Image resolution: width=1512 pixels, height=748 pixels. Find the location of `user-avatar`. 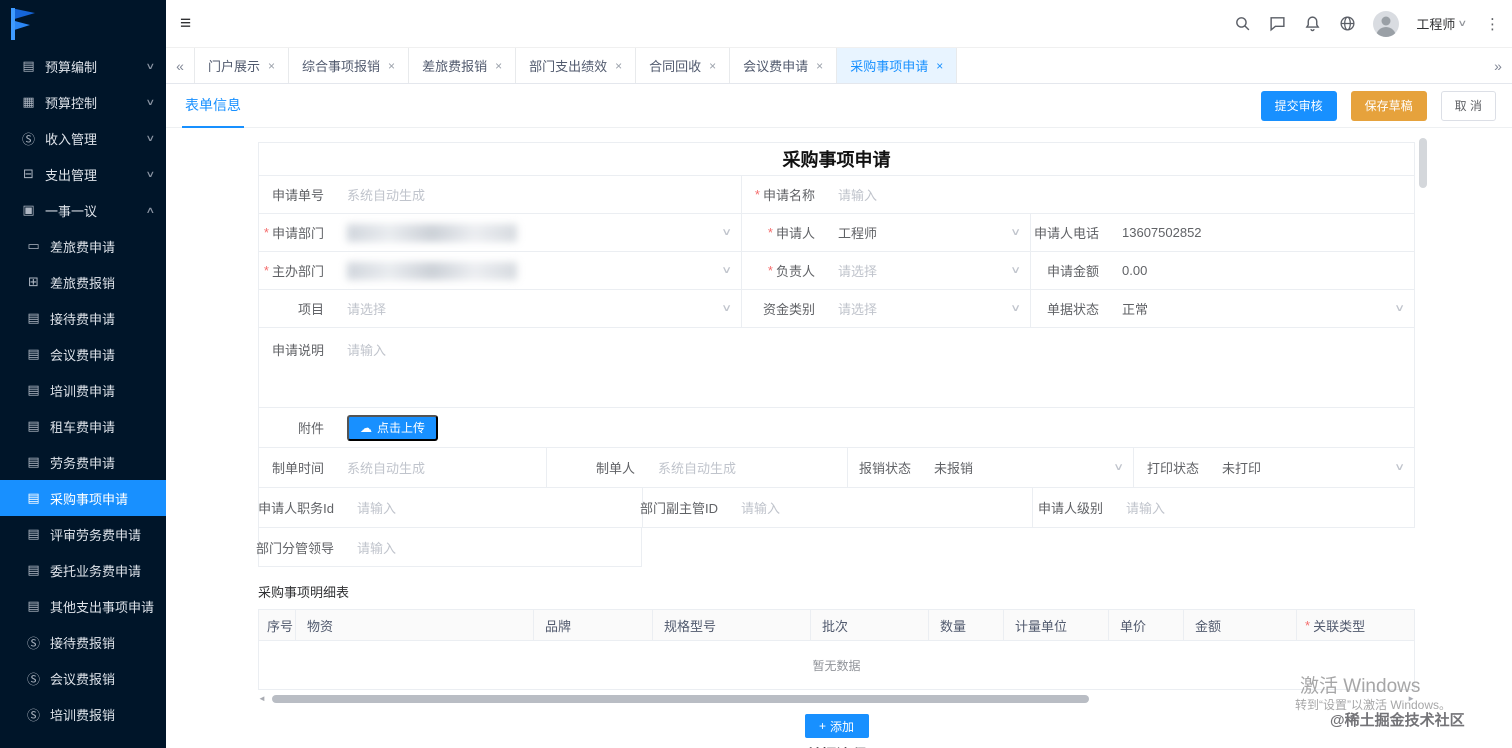

user-avatar is located at coordinates (1386, 23).